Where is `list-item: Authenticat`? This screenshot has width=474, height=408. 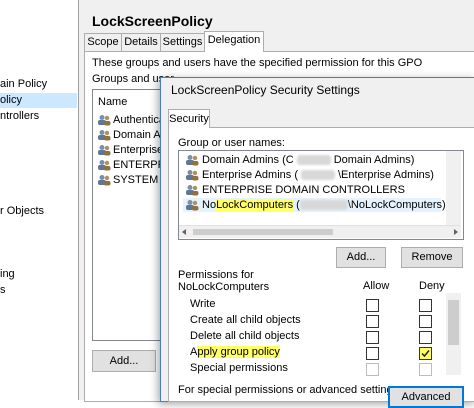 list-item: Authenticat is located at coordinates (132, 120).